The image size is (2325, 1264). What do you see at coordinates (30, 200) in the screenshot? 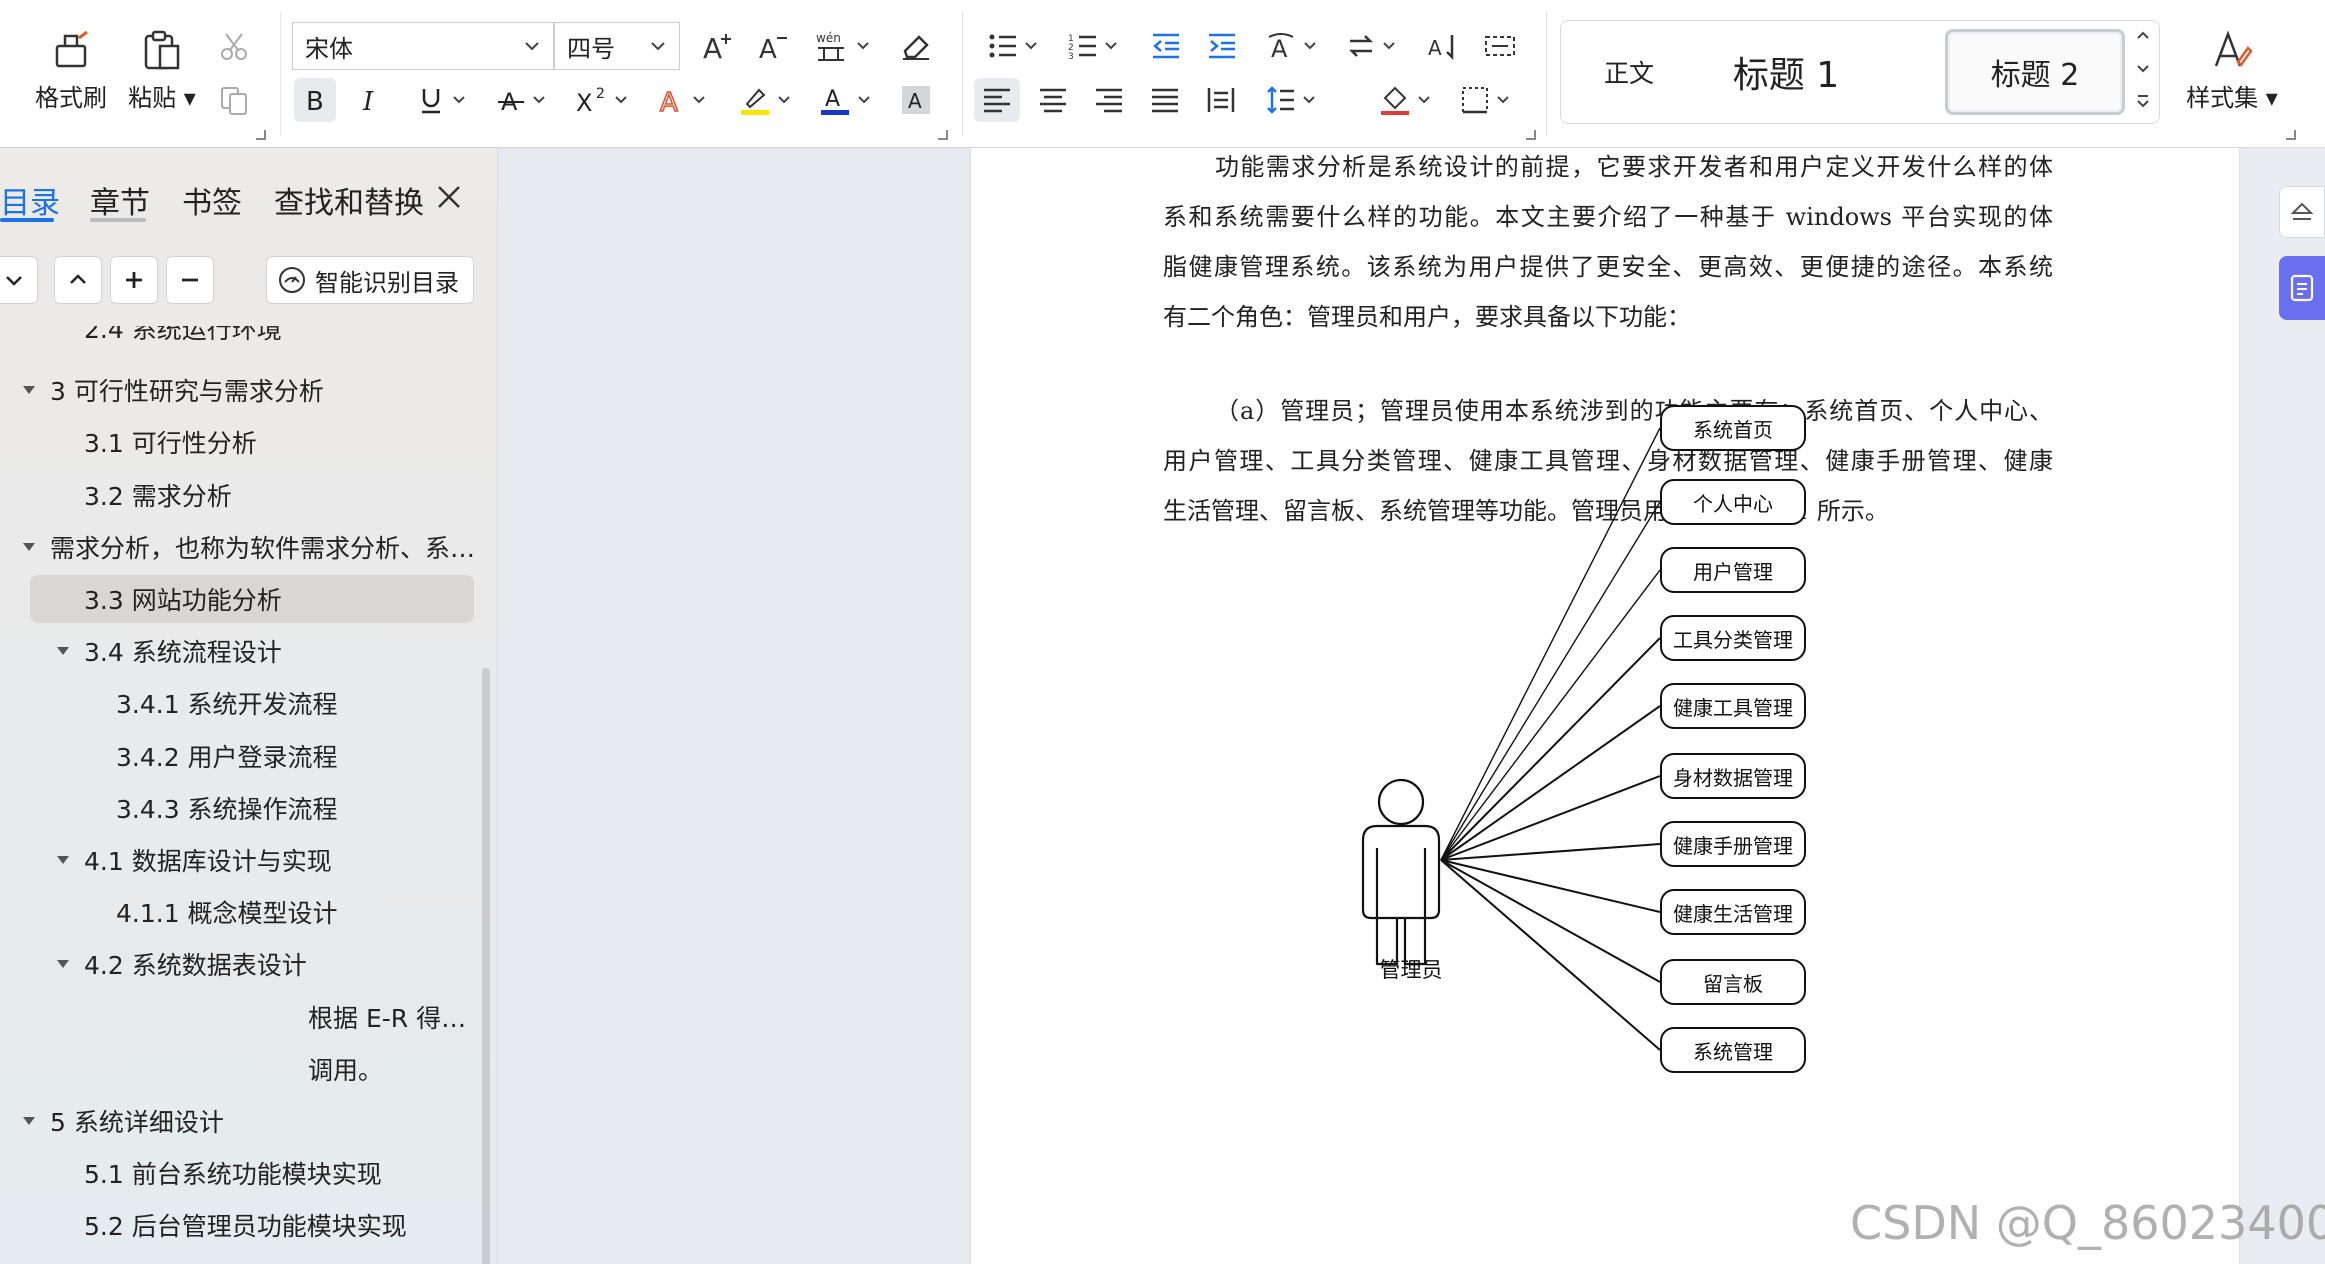
I see `tab-toc: 目录` at bounding box center [30, 200].